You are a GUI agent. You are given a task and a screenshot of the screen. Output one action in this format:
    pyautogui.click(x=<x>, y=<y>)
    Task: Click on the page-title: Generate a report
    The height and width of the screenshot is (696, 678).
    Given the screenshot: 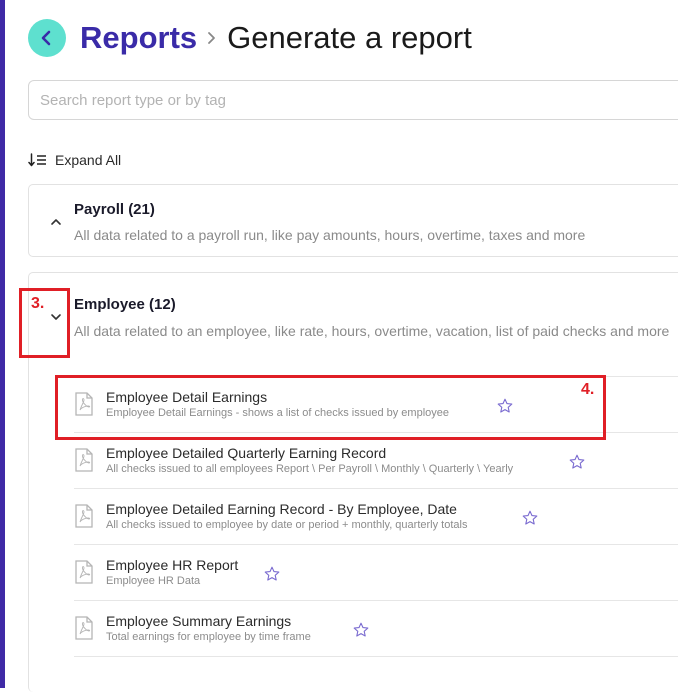 What is the action you would take?
    pyautogui.click(x=349, y=37)
    